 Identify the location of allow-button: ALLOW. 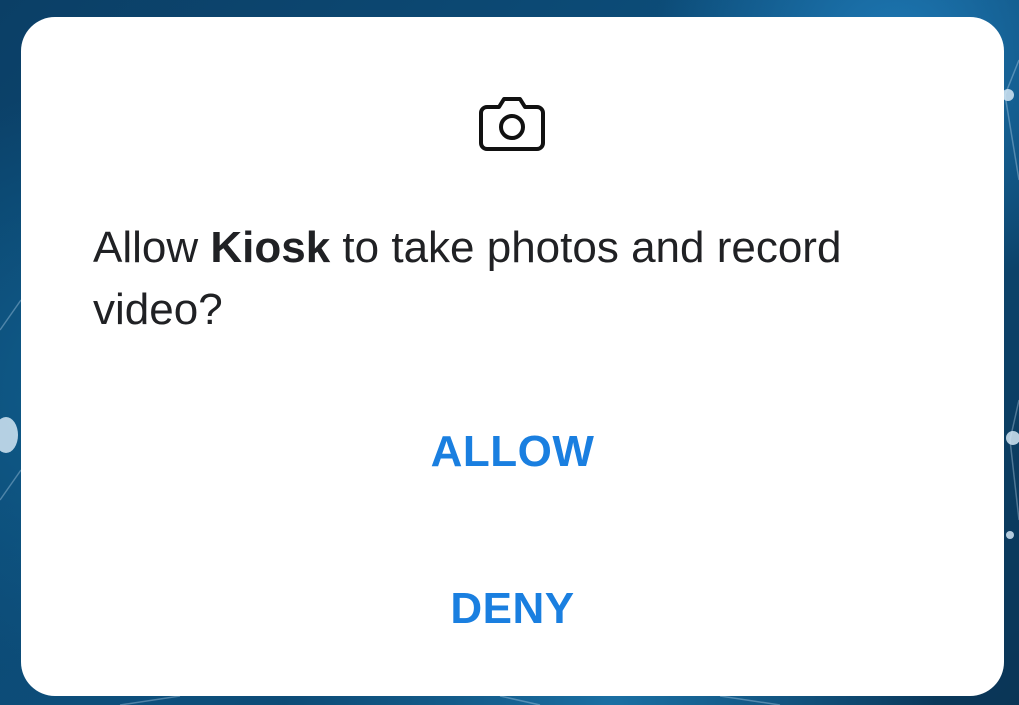
(512, 452).